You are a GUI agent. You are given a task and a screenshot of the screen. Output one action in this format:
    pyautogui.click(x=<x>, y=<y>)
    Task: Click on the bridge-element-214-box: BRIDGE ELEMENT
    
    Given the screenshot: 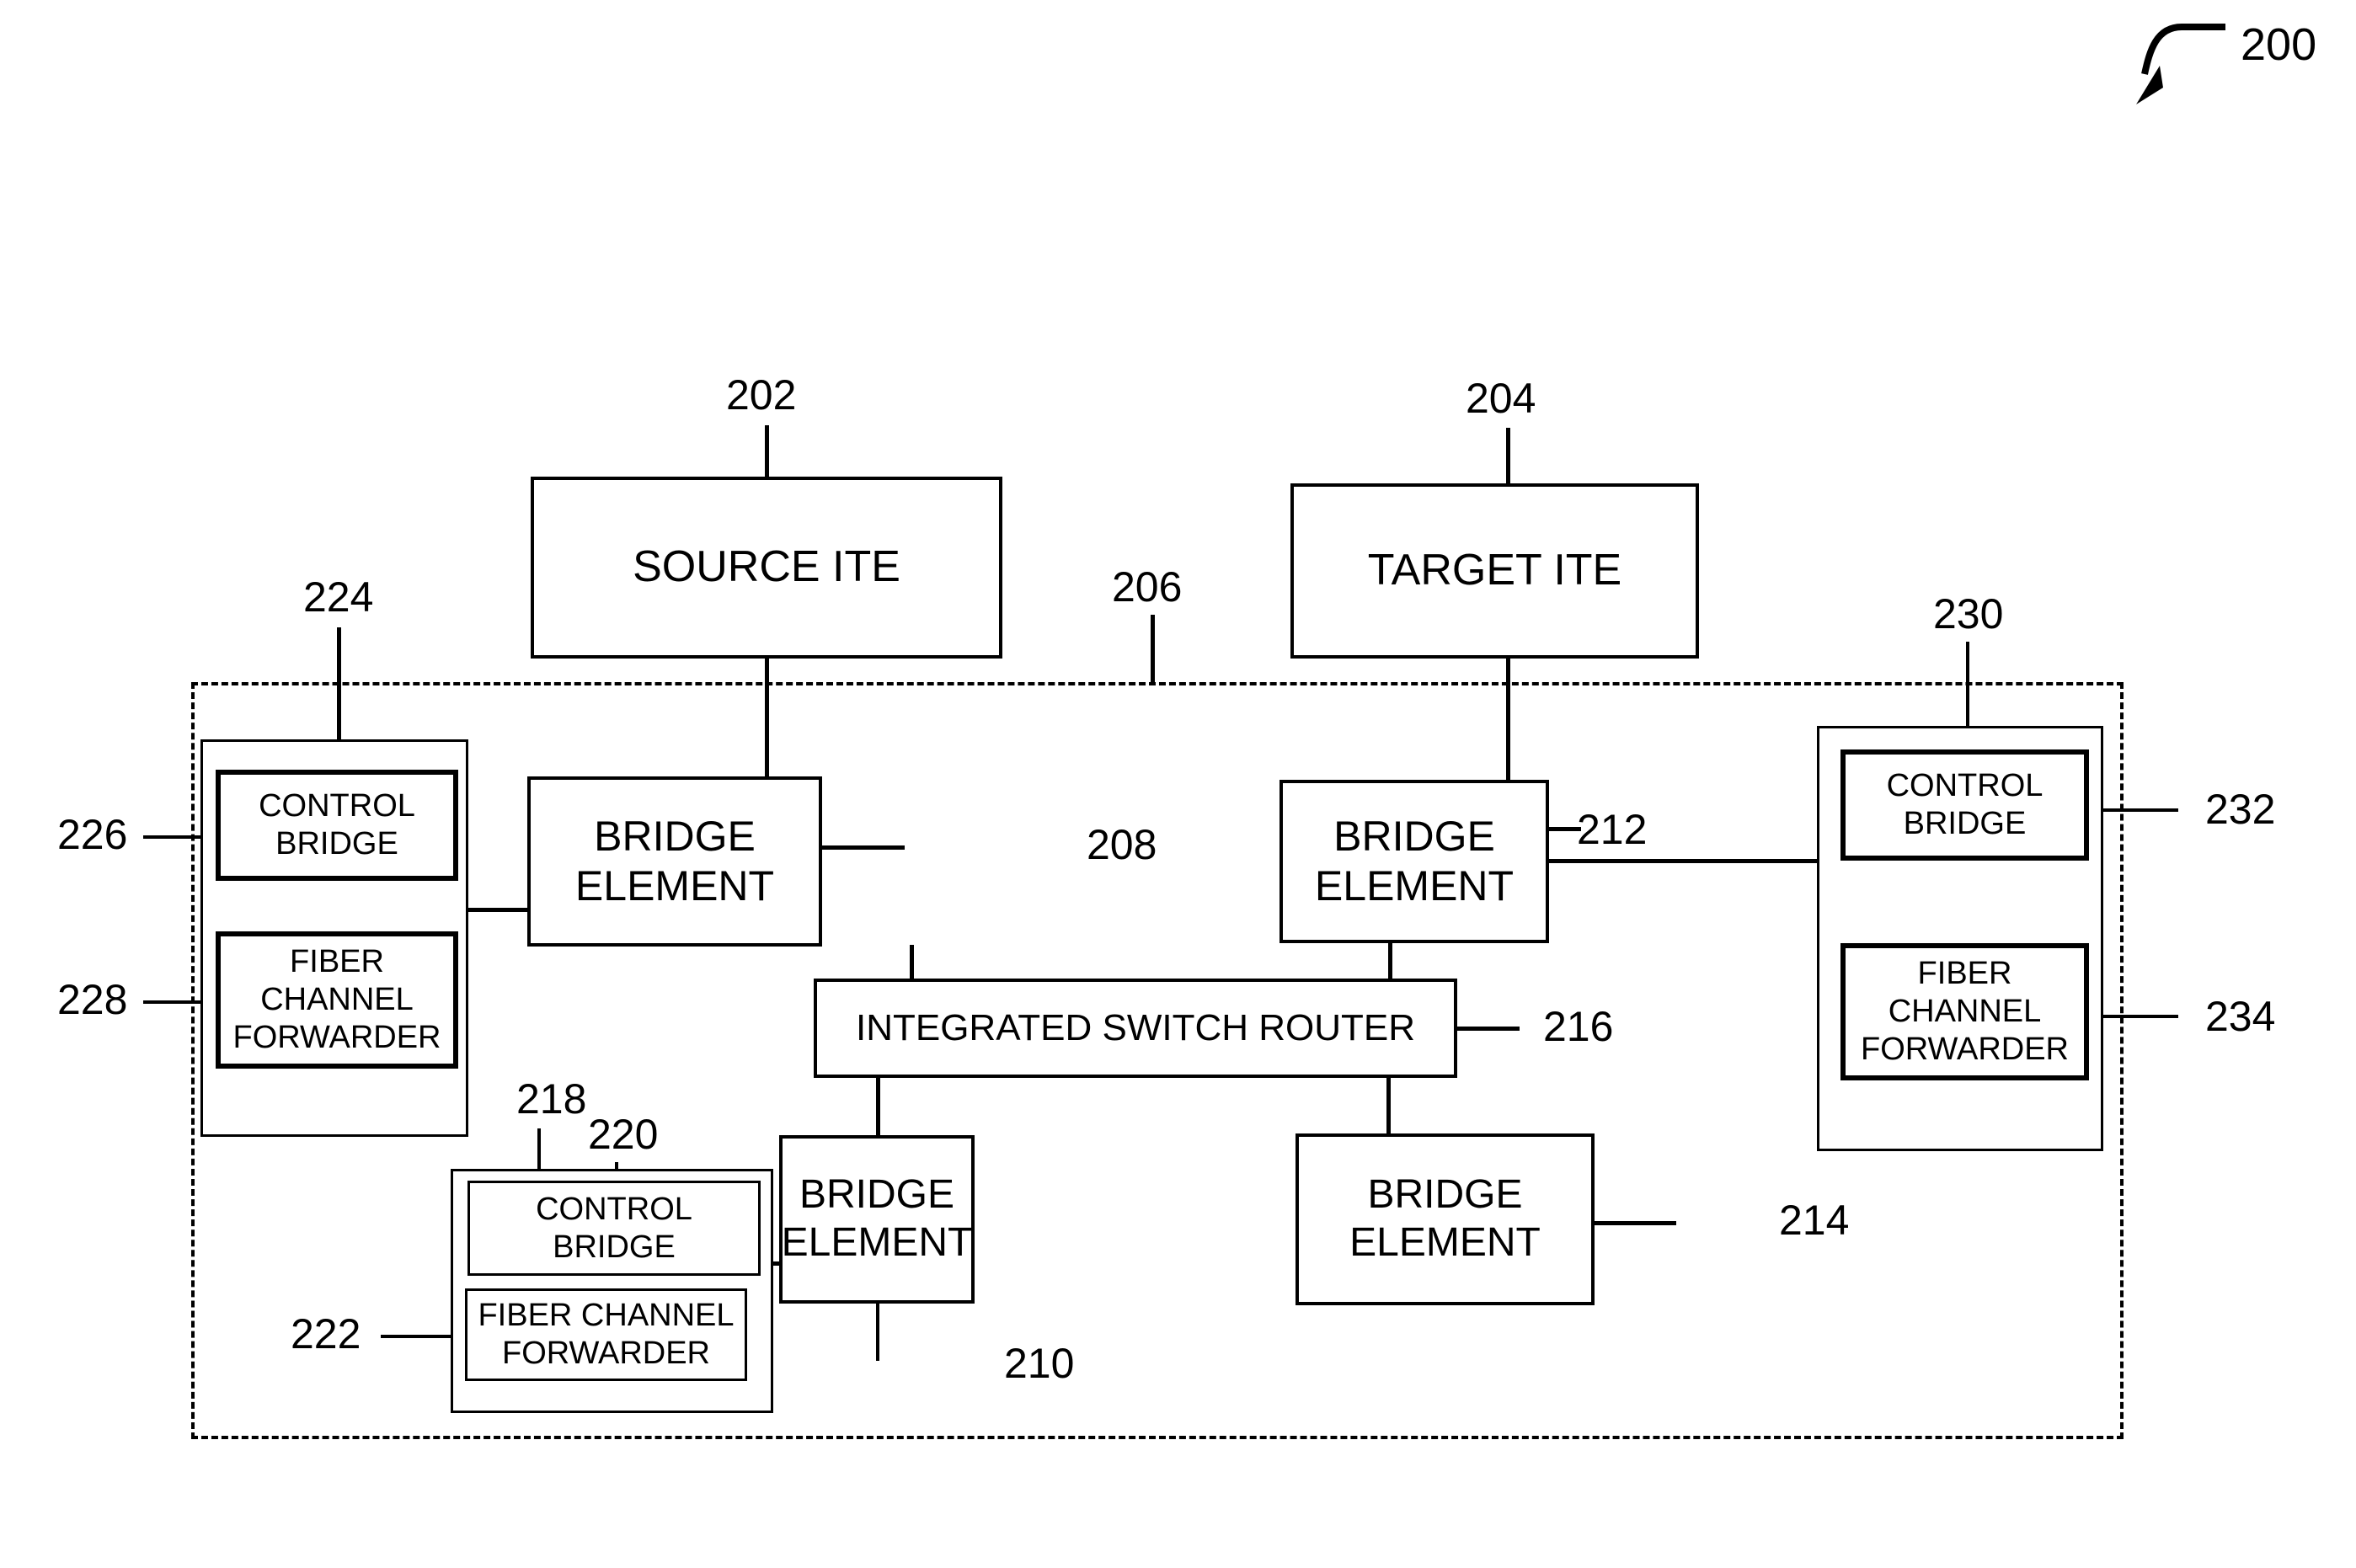 What is the action you would take?
    pyautogui.click(x=1445, y=1219)
    